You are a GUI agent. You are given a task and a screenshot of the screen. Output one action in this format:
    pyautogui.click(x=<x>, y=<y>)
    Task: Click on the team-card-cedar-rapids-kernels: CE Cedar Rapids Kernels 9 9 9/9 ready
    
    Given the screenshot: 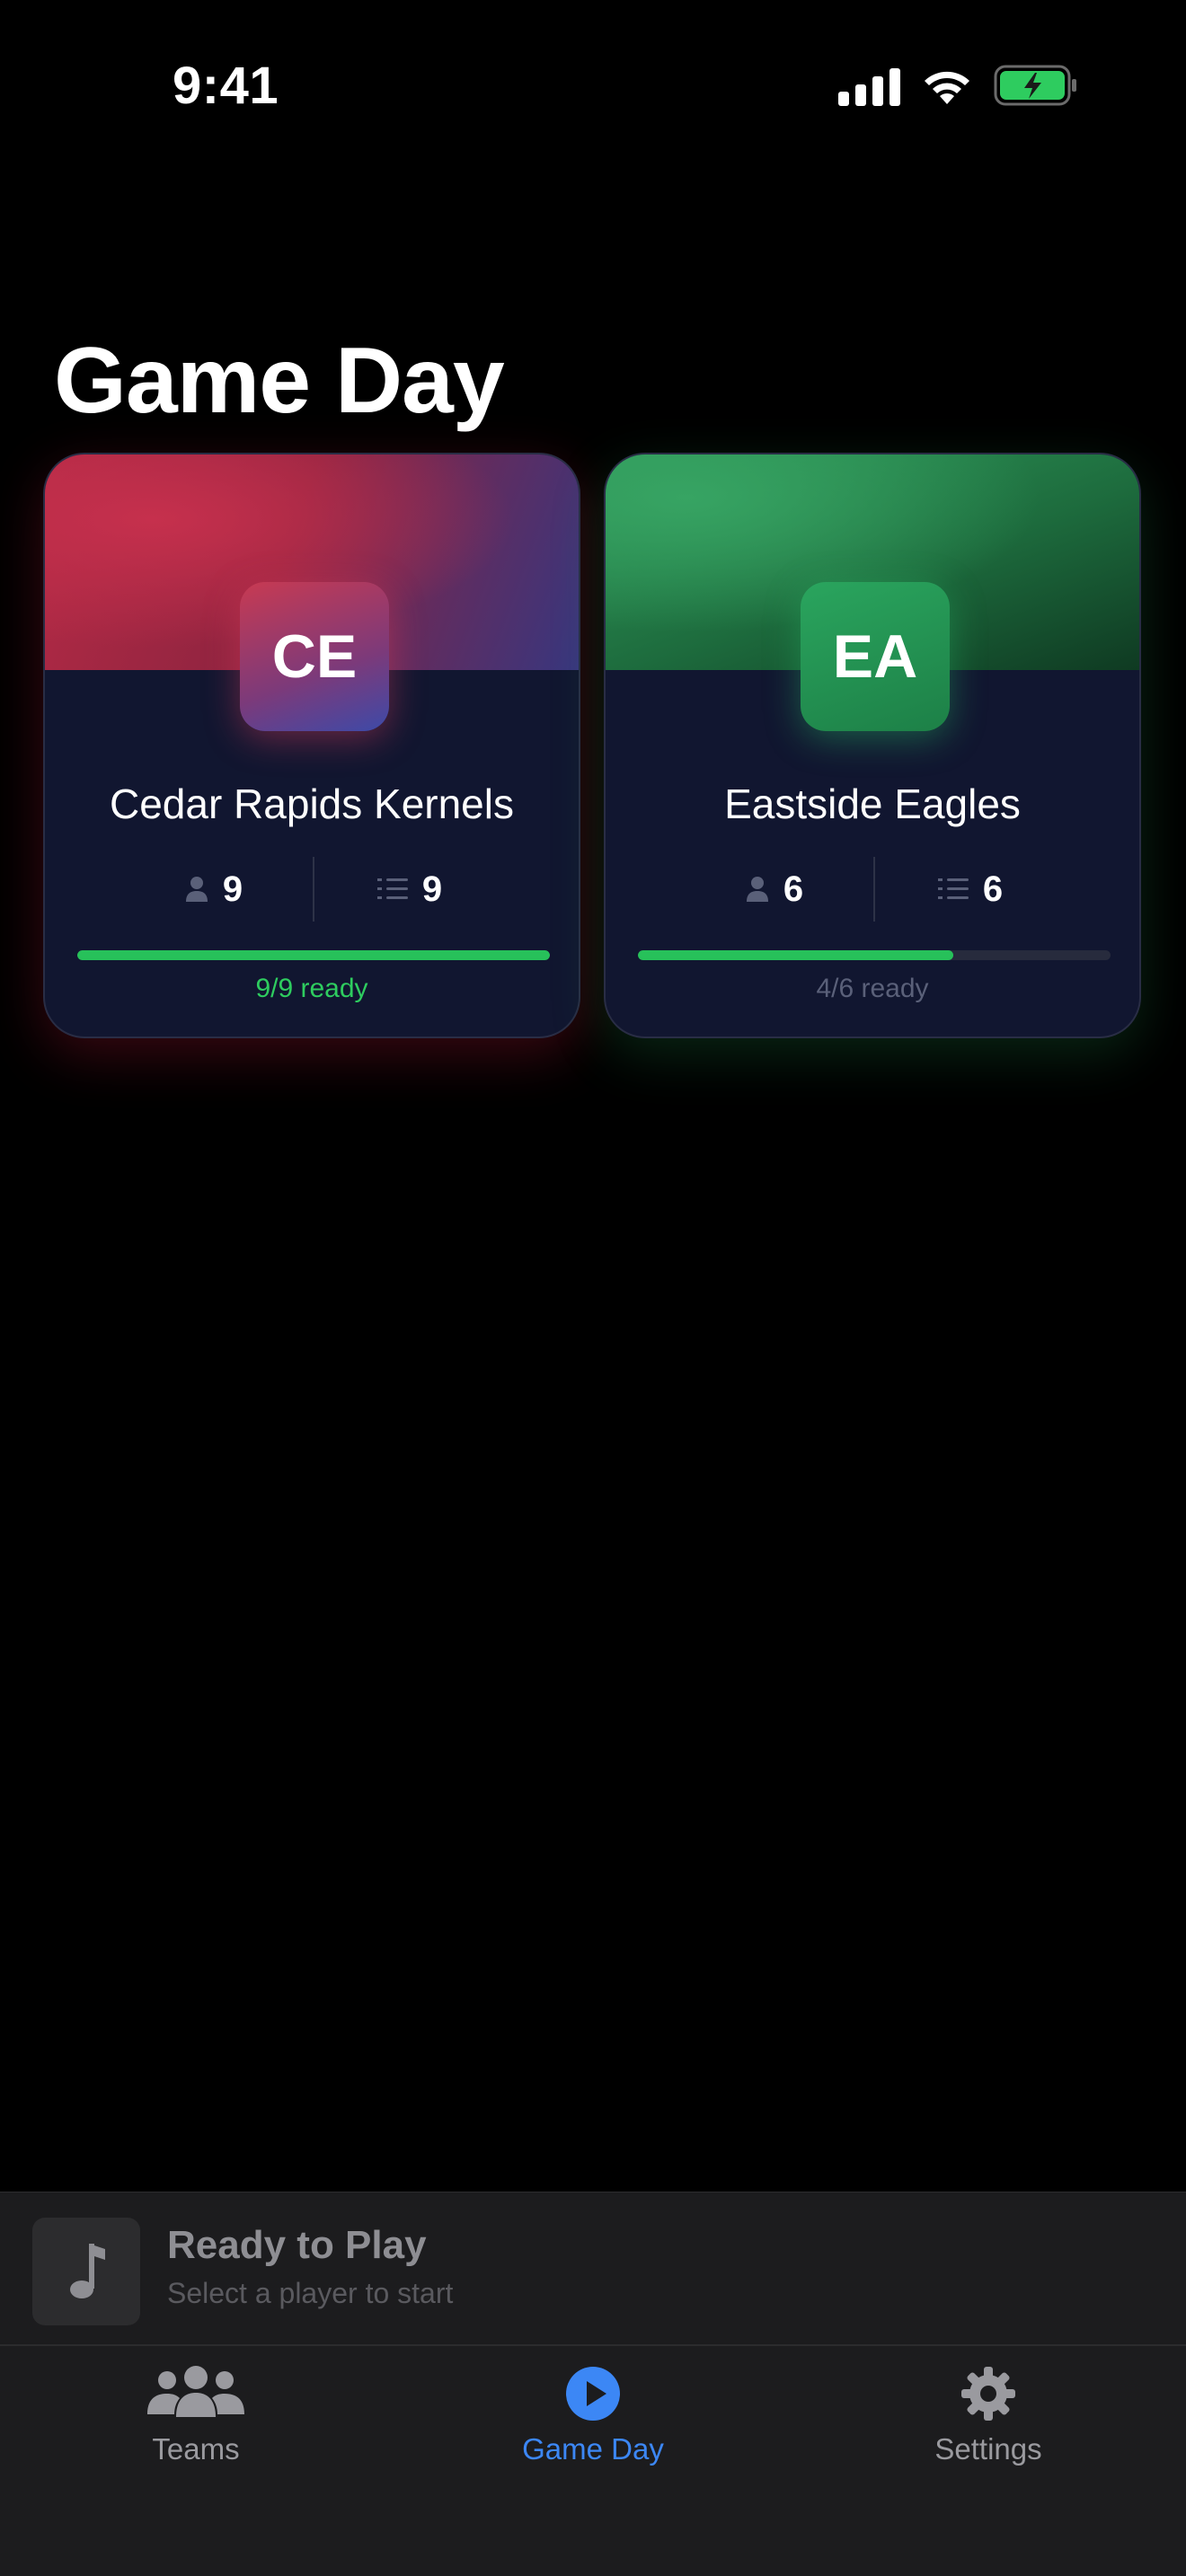 What is the action you would take?
    pyautogui.click(x=311, y=745)
    